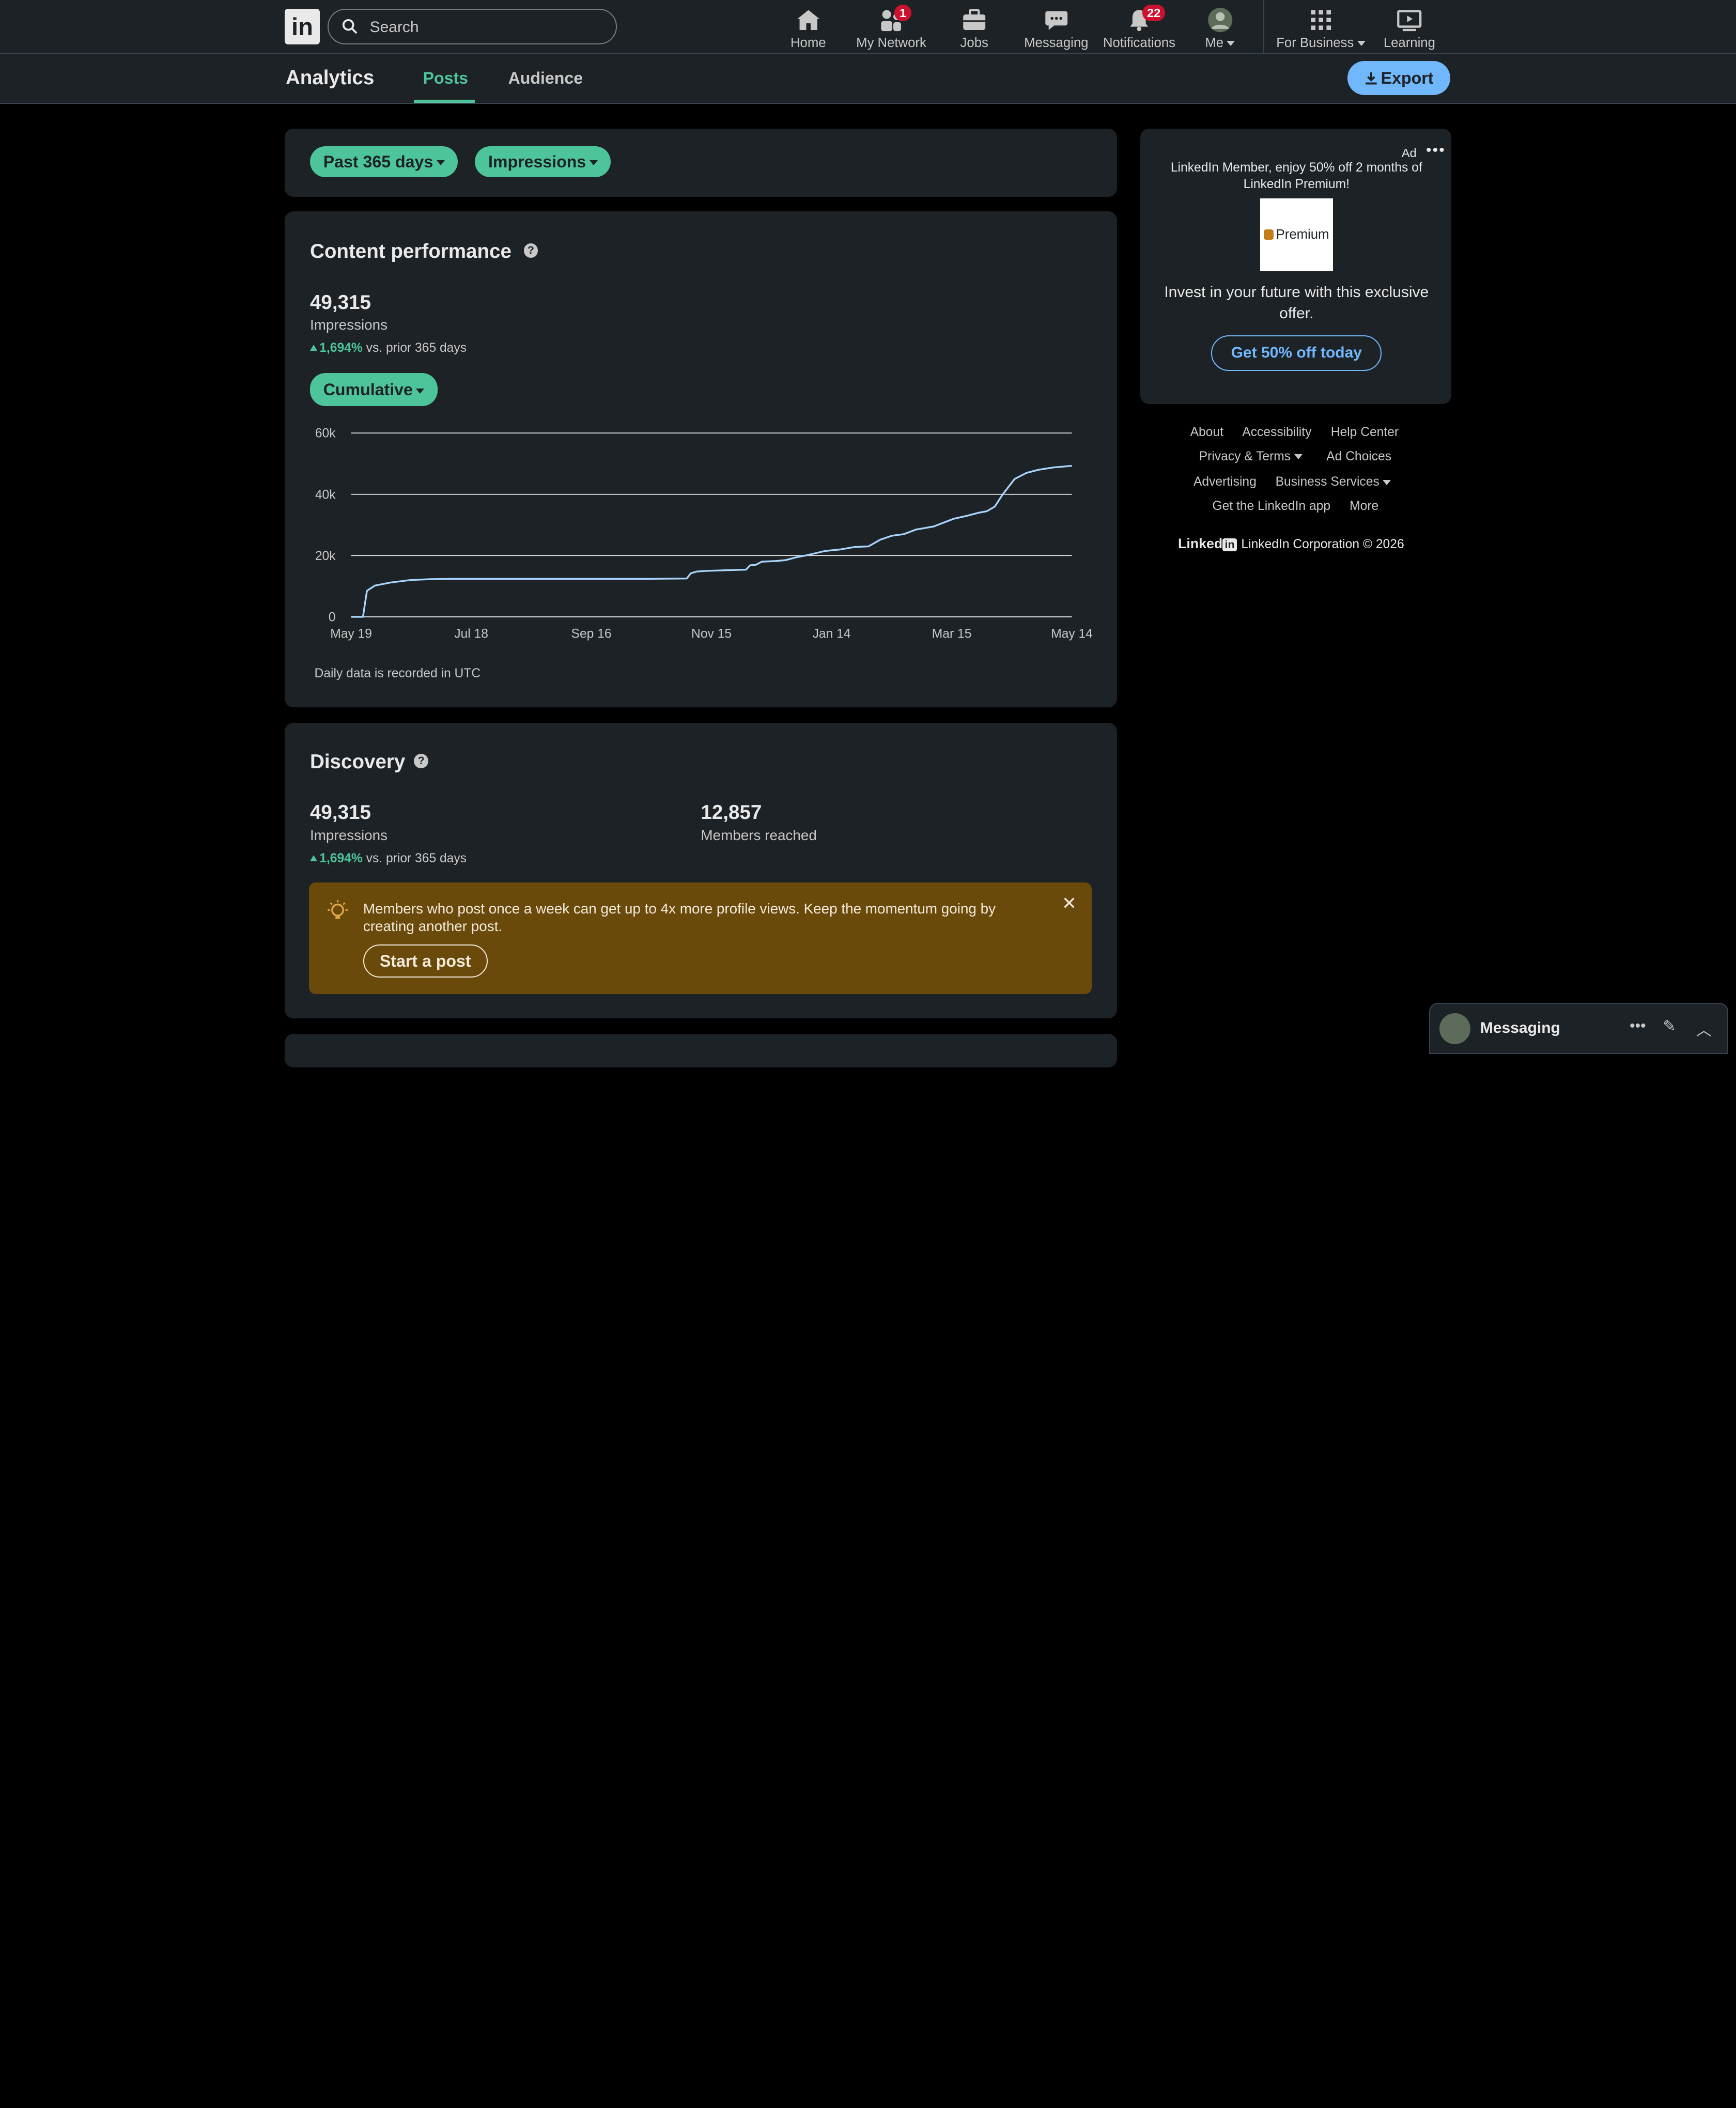 Image resolution: width=1736 pixels, height=2108 pixels. Describe the element at coordinates (350, 27) in the screenshot. I see `search-icon` at that location.